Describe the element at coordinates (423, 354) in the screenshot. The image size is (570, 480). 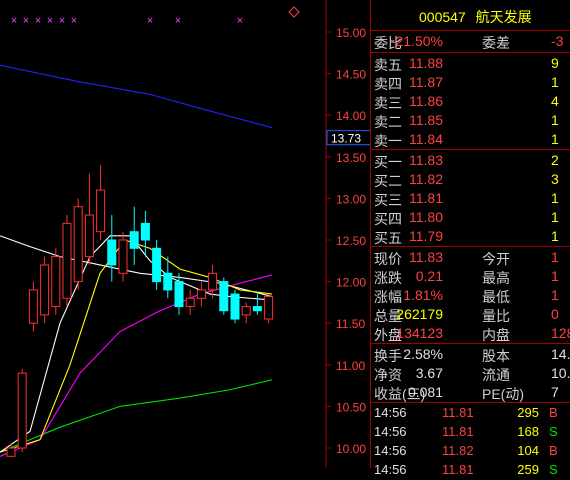
I see `fundamental-value: 2.58%` at that location.